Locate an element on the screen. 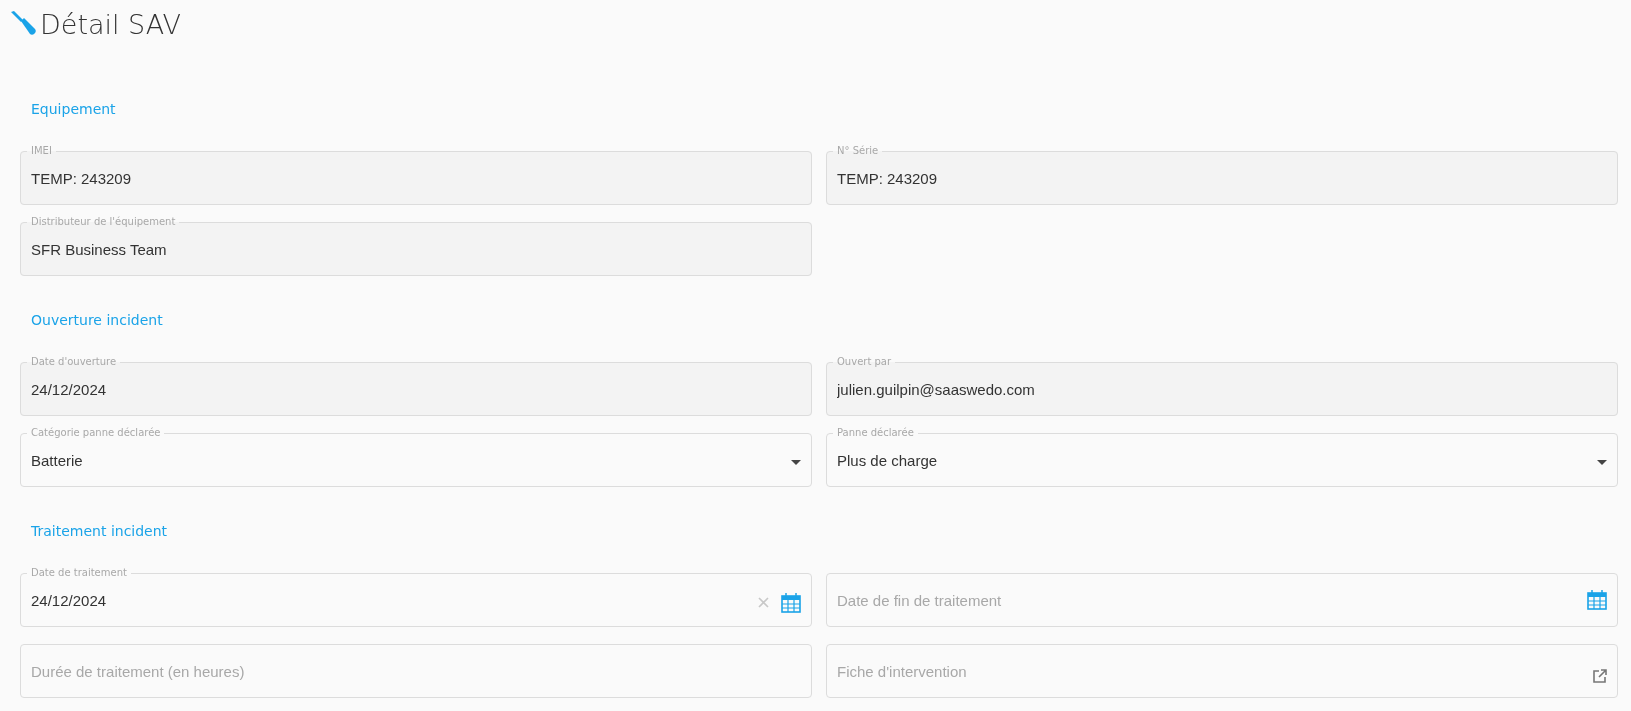  text-field: Date d'ouverture 24/12/2024 is located at coordinates (416, 386).